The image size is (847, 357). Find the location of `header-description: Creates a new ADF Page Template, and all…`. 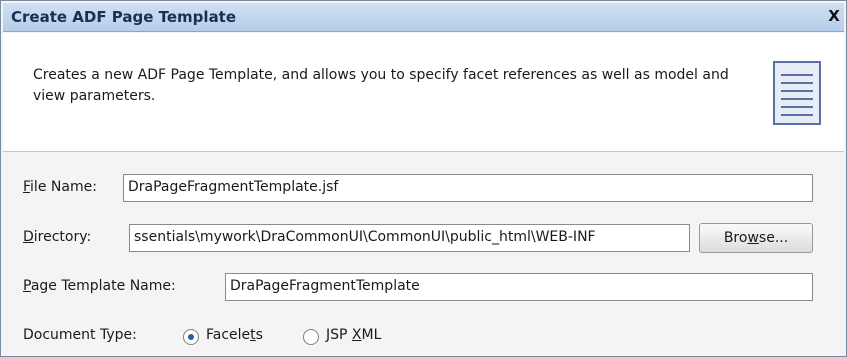

header-description: Creates a new ADF Page Template, and all… is located at coordinates (381, 85).